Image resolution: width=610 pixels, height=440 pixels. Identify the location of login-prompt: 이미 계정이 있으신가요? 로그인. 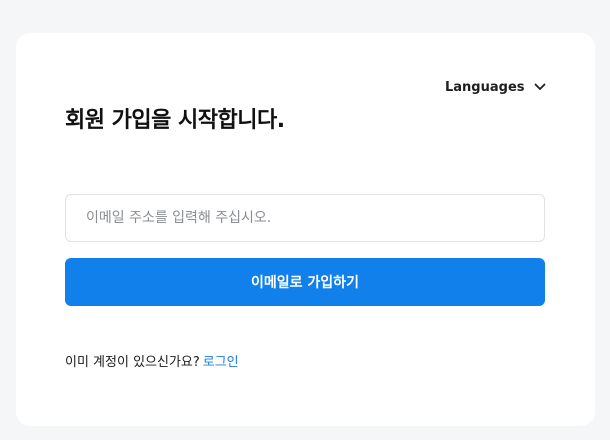
(152, 360).